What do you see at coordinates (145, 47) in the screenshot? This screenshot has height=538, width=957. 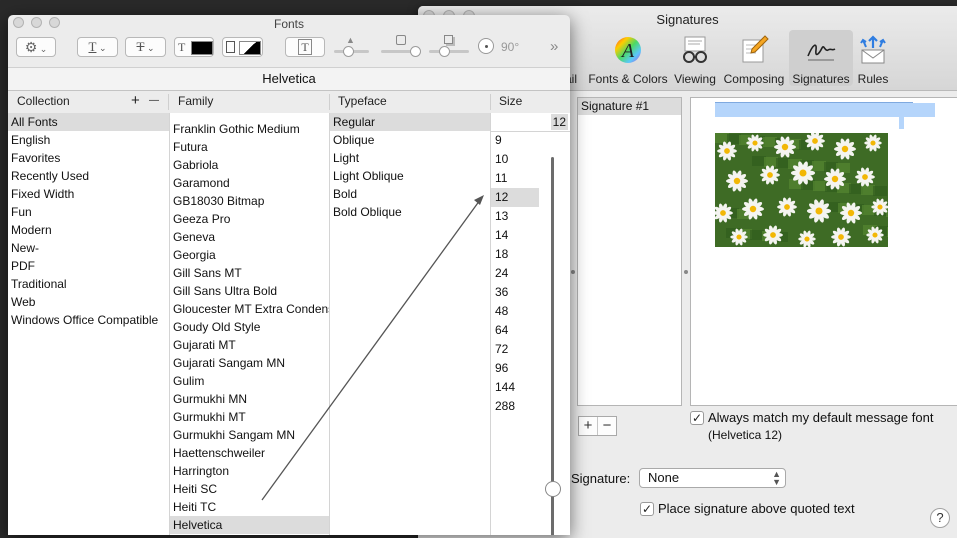 I see `strikethrough-button: T ⌄` at bounding box center [145, 47].